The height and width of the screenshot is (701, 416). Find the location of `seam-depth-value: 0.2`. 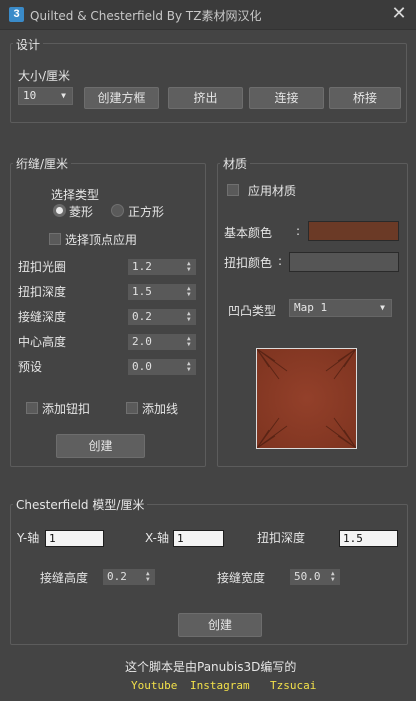

seam-depth-value: 0.2 is located at coordinates (142, 316).